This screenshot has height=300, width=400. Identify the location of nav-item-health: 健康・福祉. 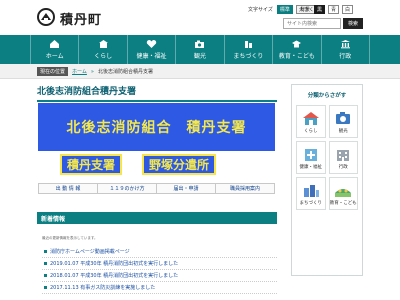
(150, 49).